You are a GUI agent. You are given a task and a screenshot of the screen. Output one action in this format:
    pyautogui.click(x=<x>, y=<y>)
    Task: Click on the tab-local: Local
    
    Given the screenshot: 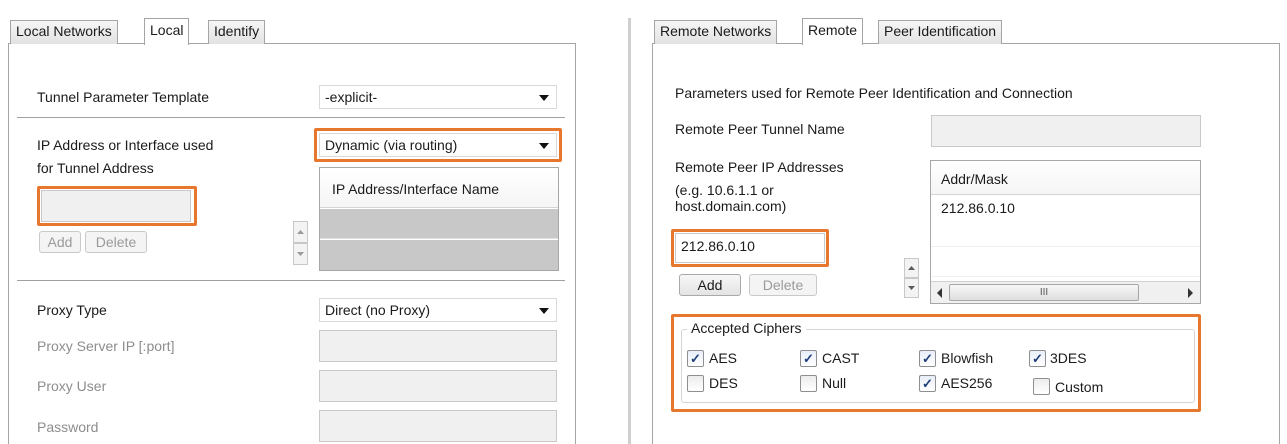 What is the action you would take?
    pyautogui.click(x=167, y=31)
    